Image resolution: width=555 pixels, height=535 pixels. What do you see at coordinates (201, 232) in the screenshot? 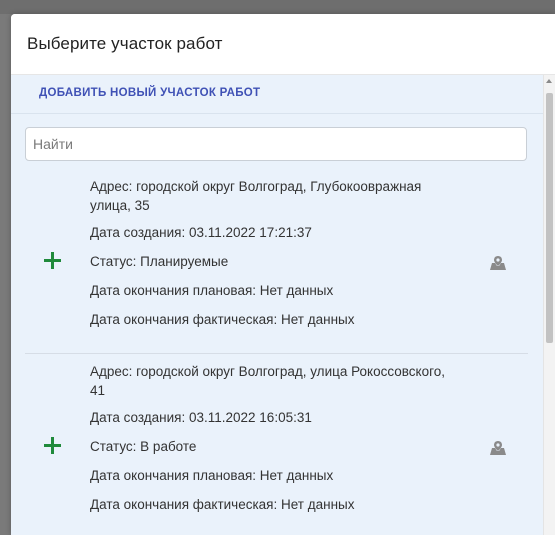
I see `site-created-date: Дата создания: 03.11.2022 17:21:37` at bounding box center [201, 232].